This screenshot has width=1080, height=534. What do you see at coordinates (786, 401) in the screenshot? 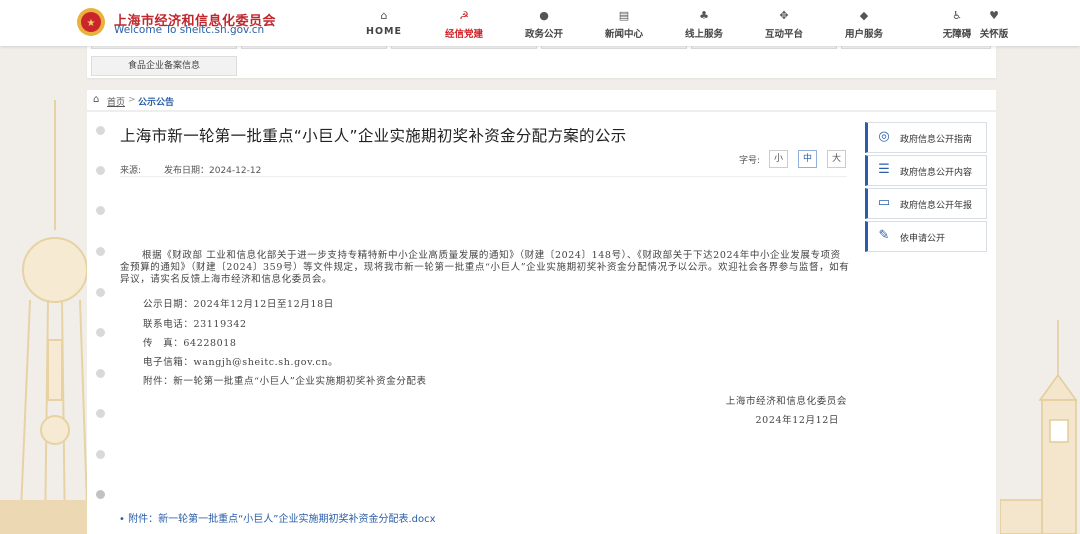
I see `signature-organization: 上海市经济和信息化委员会` at bounding box center [786, 401].